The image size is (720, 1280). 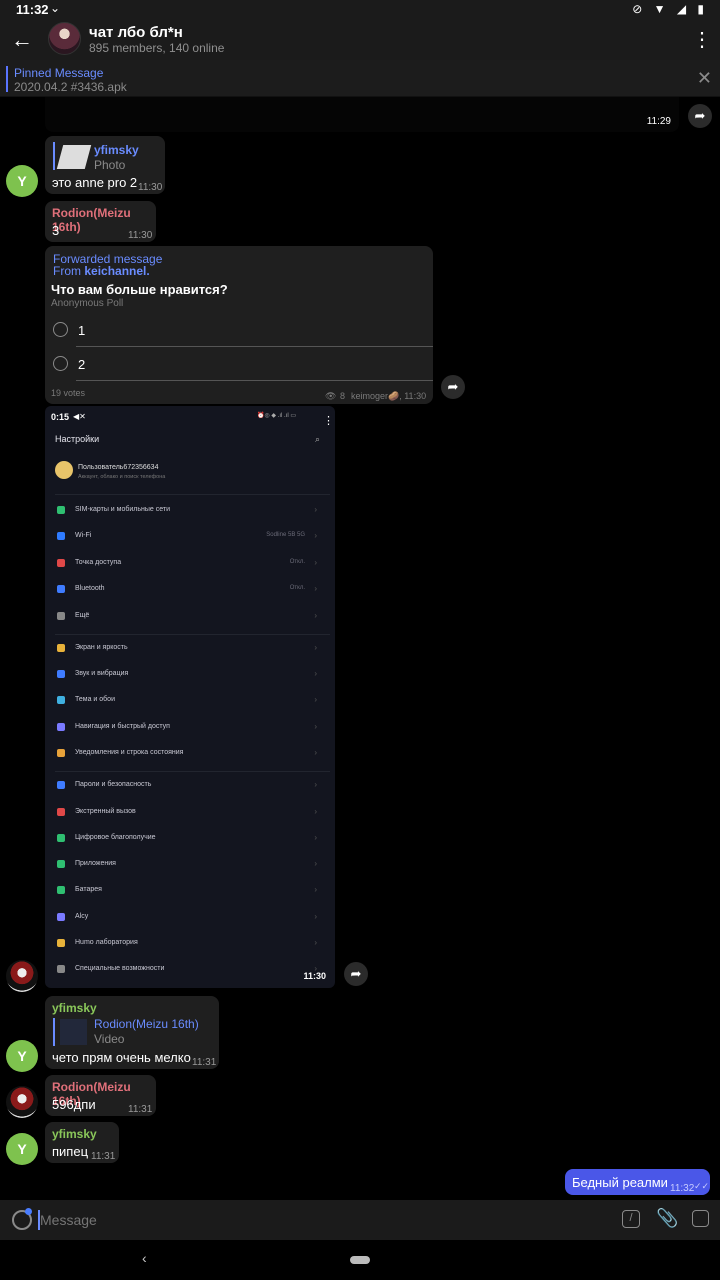 What do you see at coordinates (318, 439) in the screenshot?
I see `search-icon: ⌕` at bounding box center [318, 439].